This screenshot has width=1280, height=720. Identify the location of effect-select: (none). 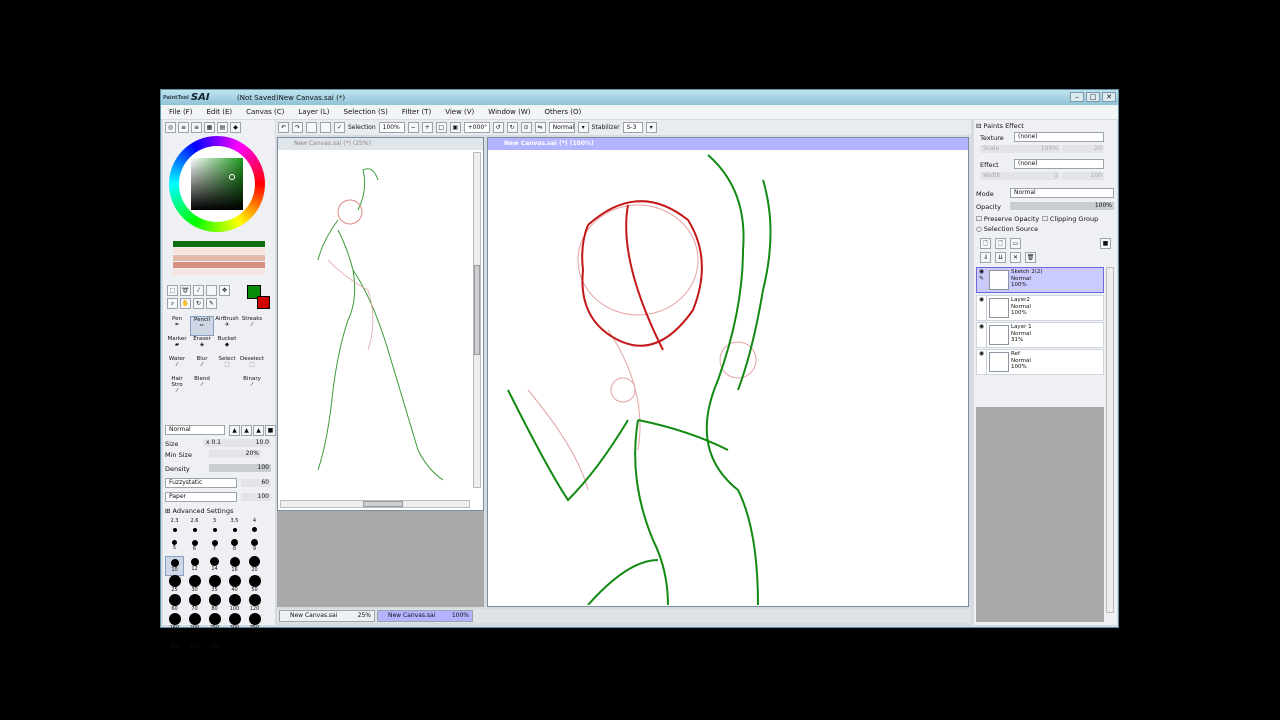
(1059, 164).